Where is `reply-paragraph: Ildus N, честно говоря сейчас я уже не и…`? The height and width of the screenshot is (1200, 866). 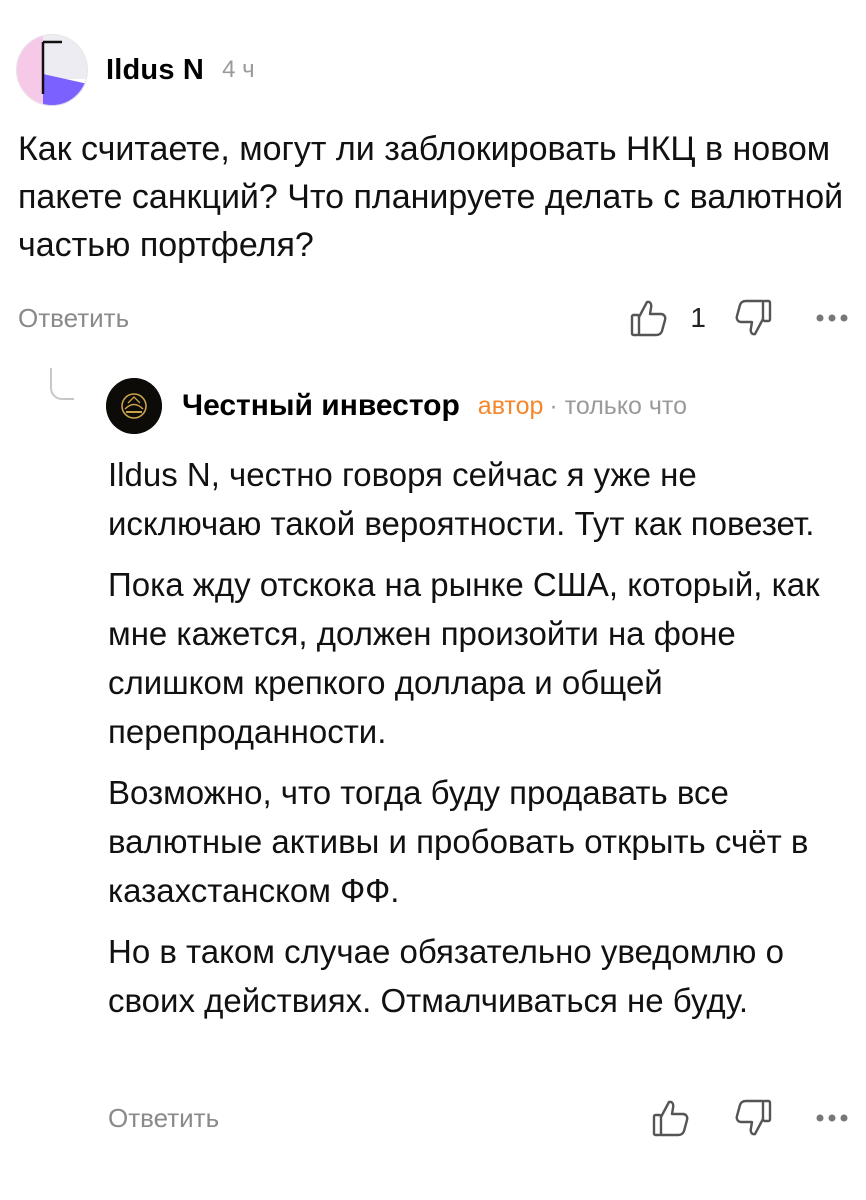
reply-paragraph: Ildus N, честно говоря сейчас я уже не и… is located at coordinates (461, 499).